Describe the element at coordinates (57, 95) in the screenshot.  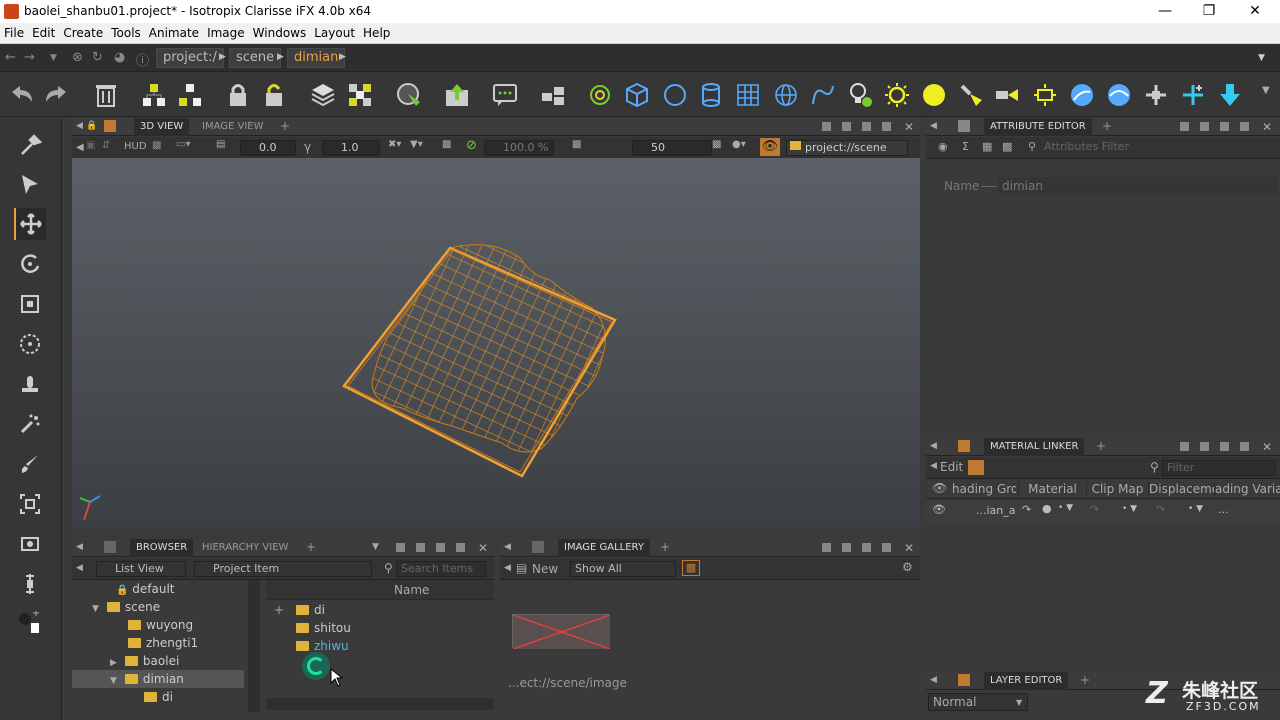
I see `redo-icon` at that location.